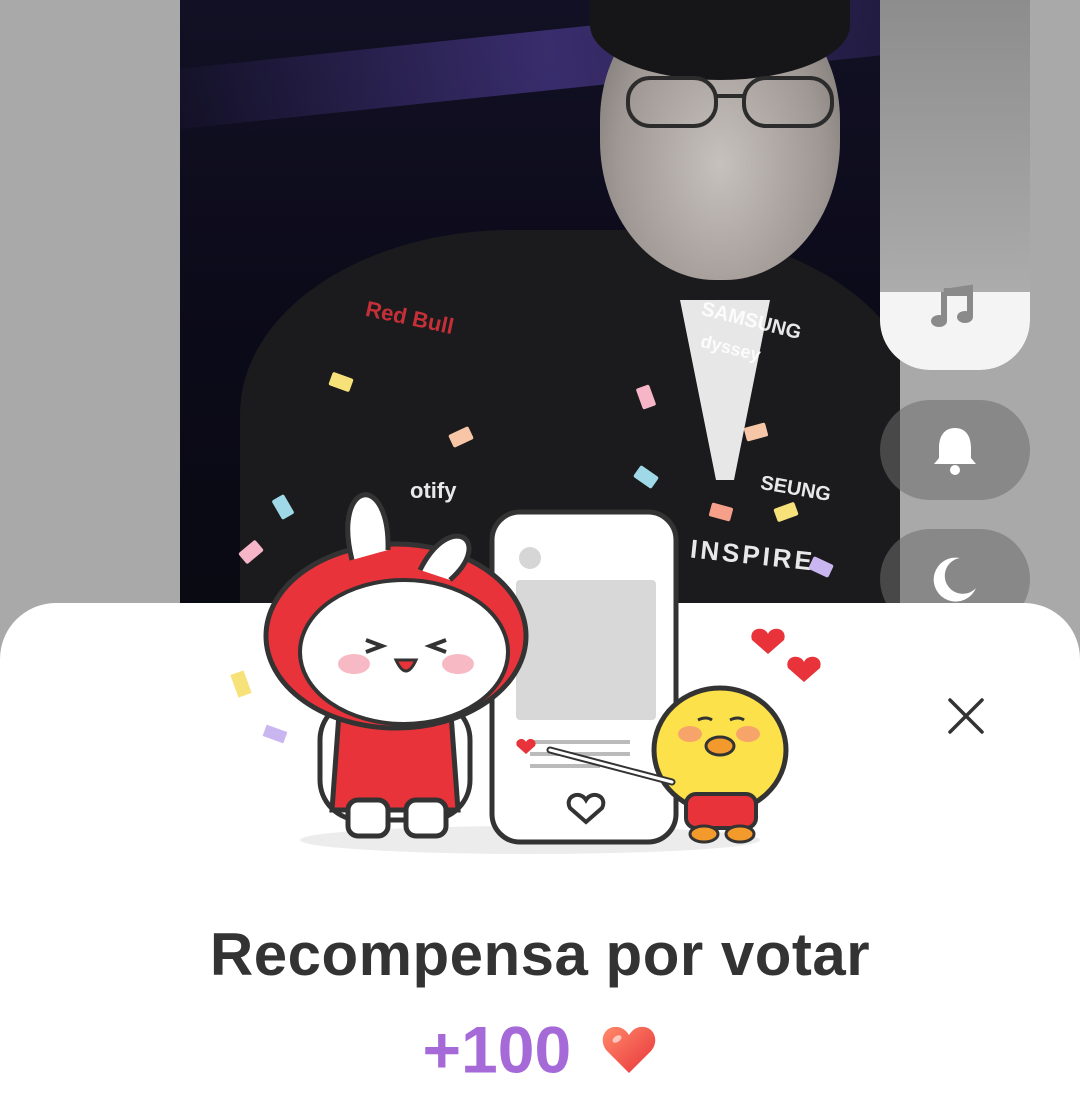 The image size is (1080, 1103). Describe the element at coordinates (497, 1049) in the screenshot. I see `reward-amount: +100` at that location.